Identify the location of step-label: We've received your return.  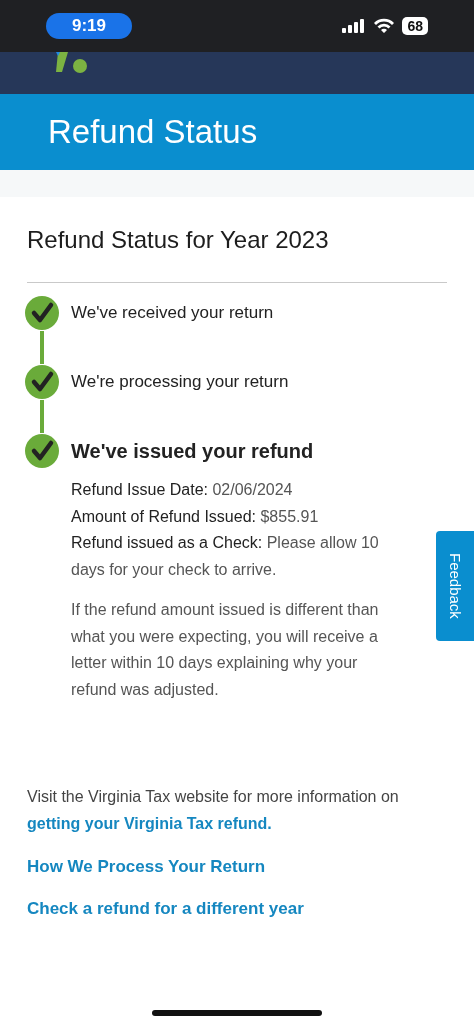
(172, 313).